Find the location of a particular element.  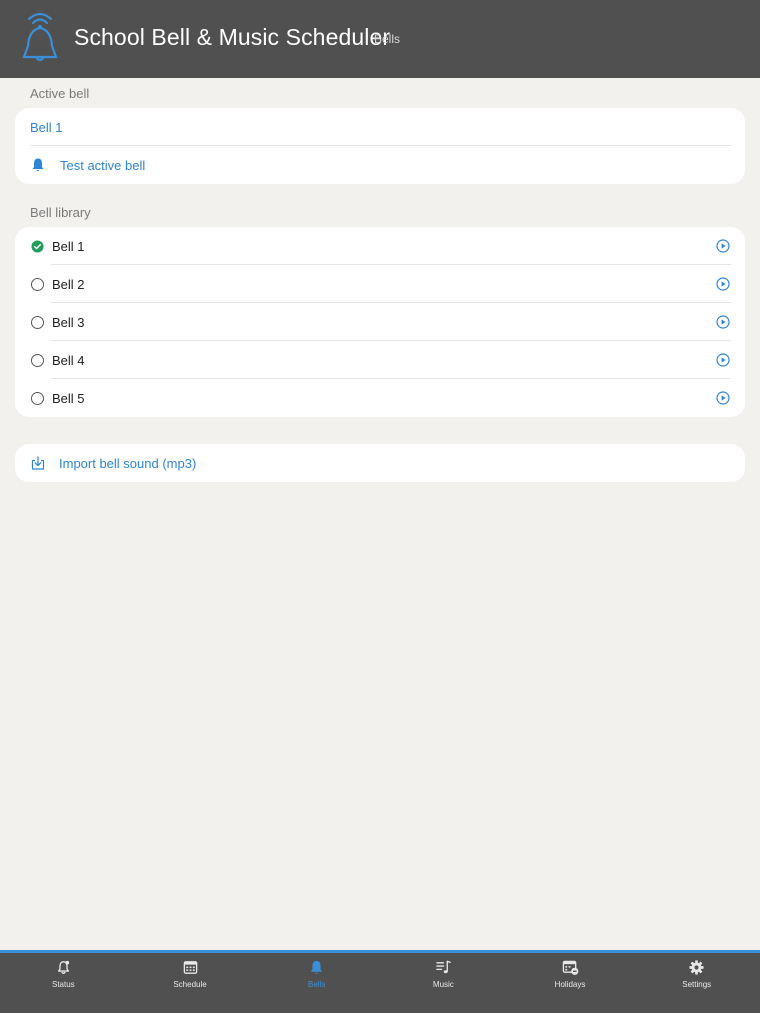

bell-library-section-label: Bell library is located at coordinates (60, 212).